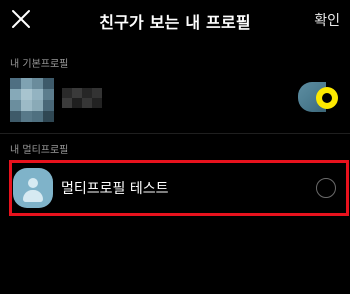  What do you see at coordinates (327, 20) in the screenshot?
I see `confirm-button: 확인` at bounding box center [327, 20].